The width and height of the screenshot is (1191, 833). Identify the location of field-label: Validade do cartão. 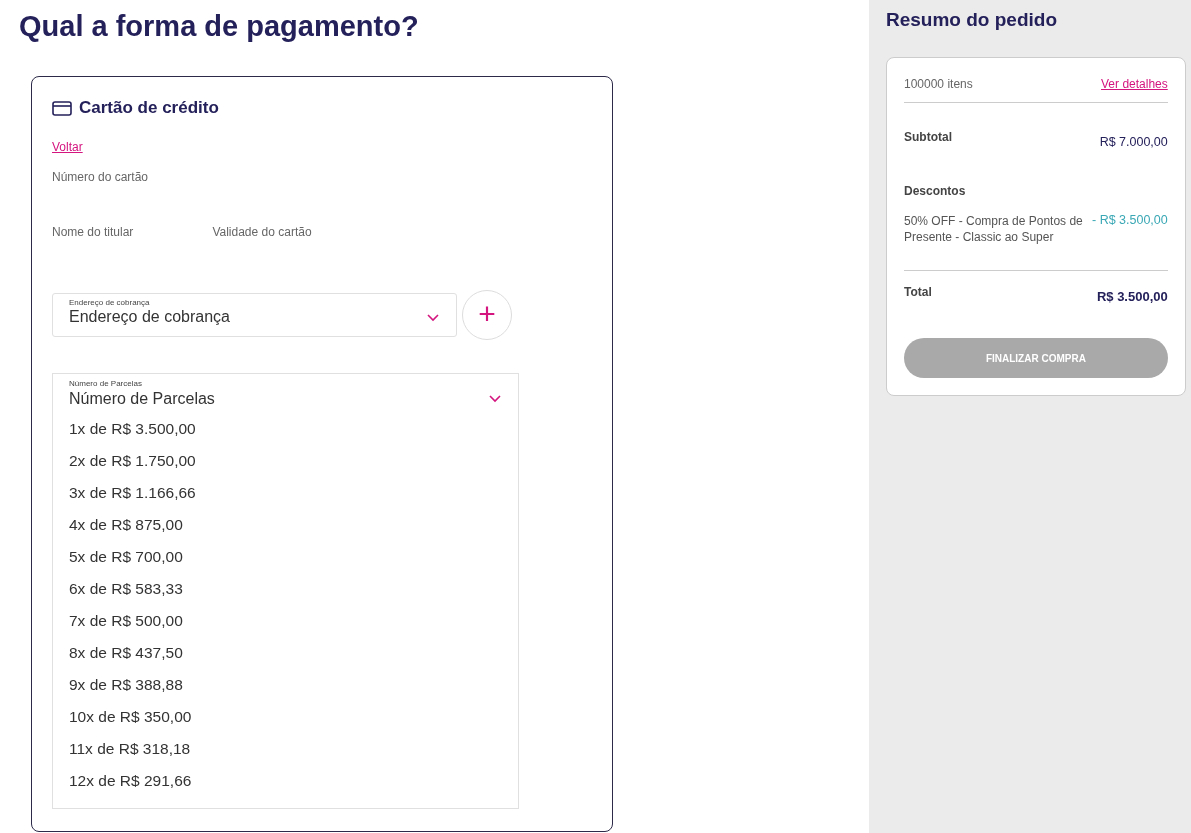
(262, 233).